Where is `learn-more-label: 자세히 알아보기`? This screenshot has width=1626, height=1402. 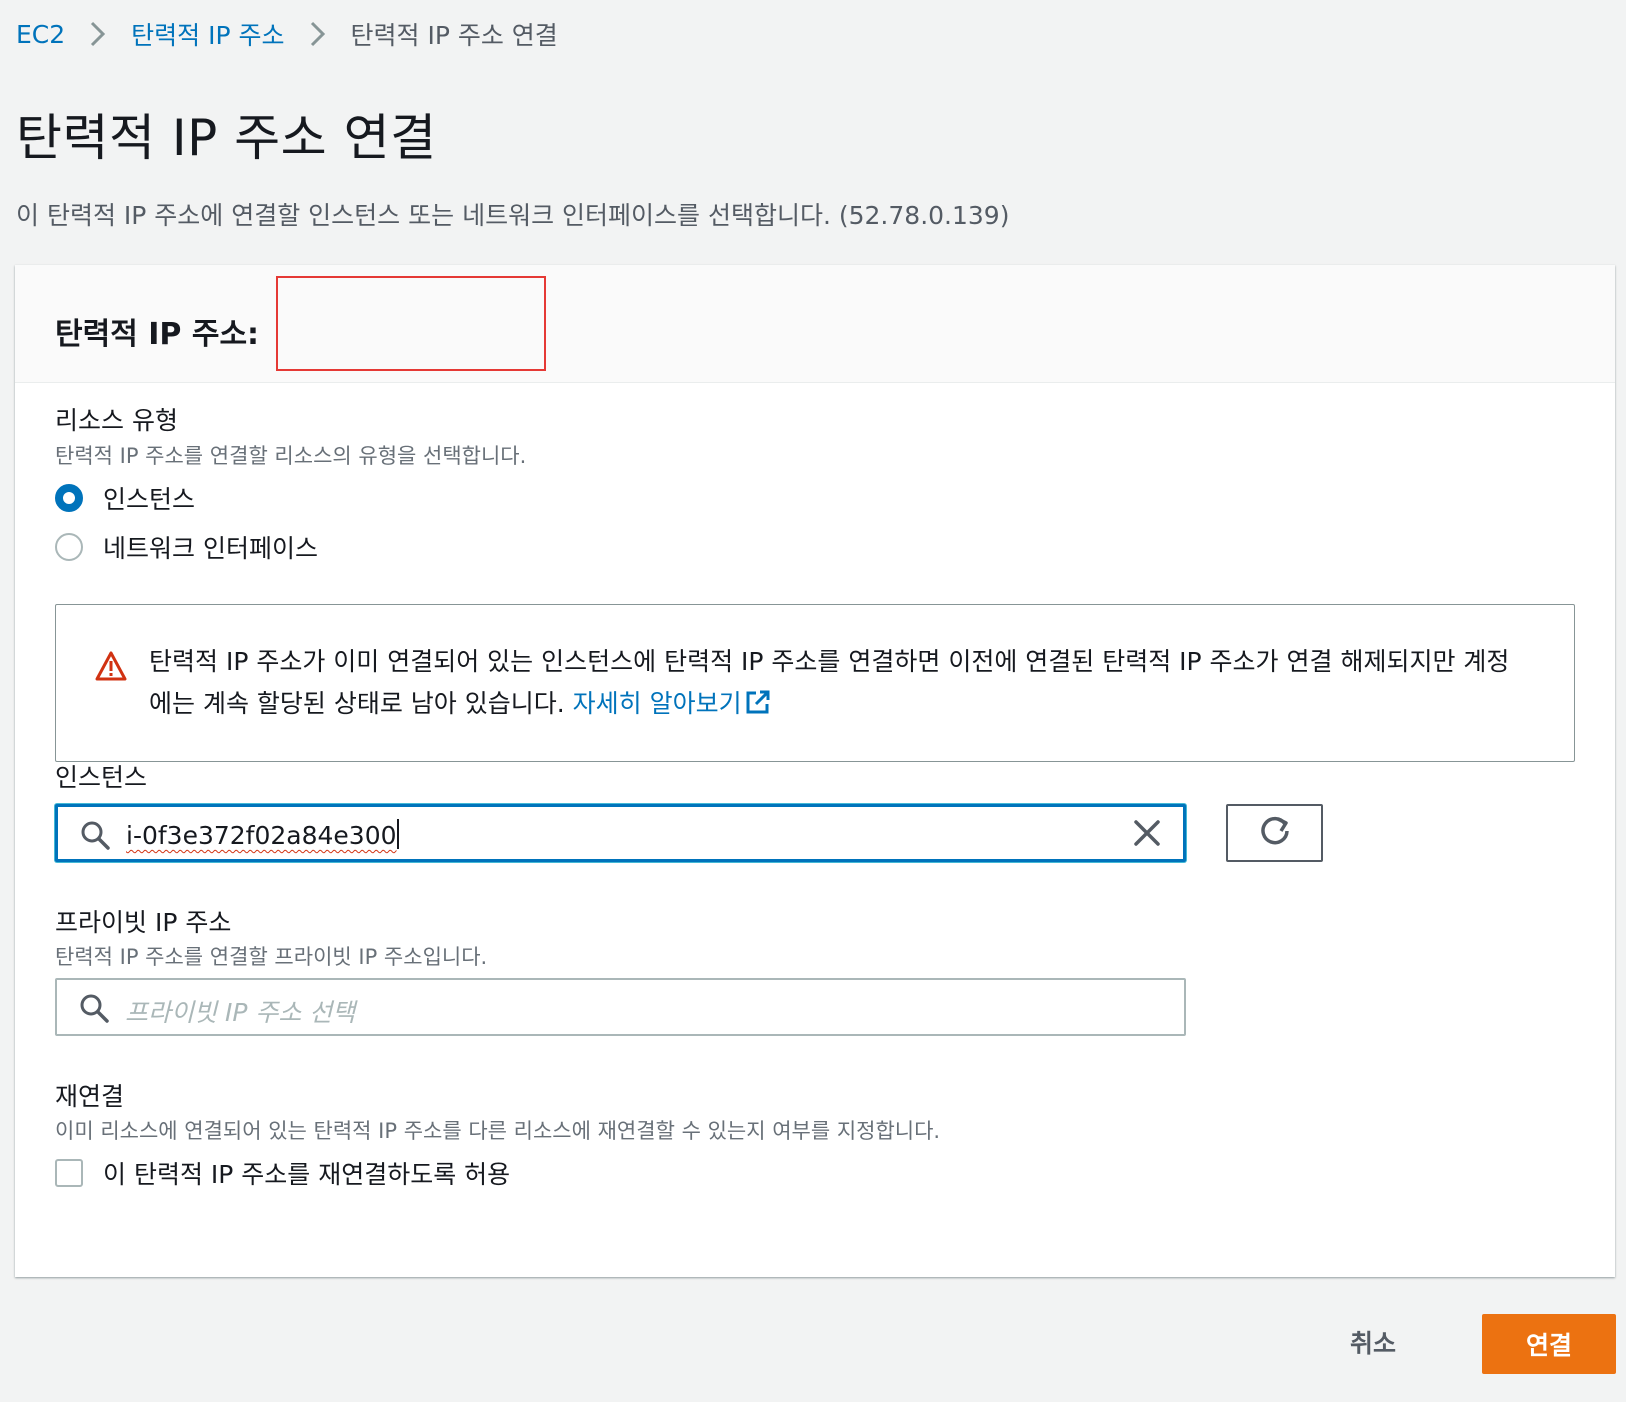 learn-more-label: 자세히 알아보기 is located at coordinates (657, 703).